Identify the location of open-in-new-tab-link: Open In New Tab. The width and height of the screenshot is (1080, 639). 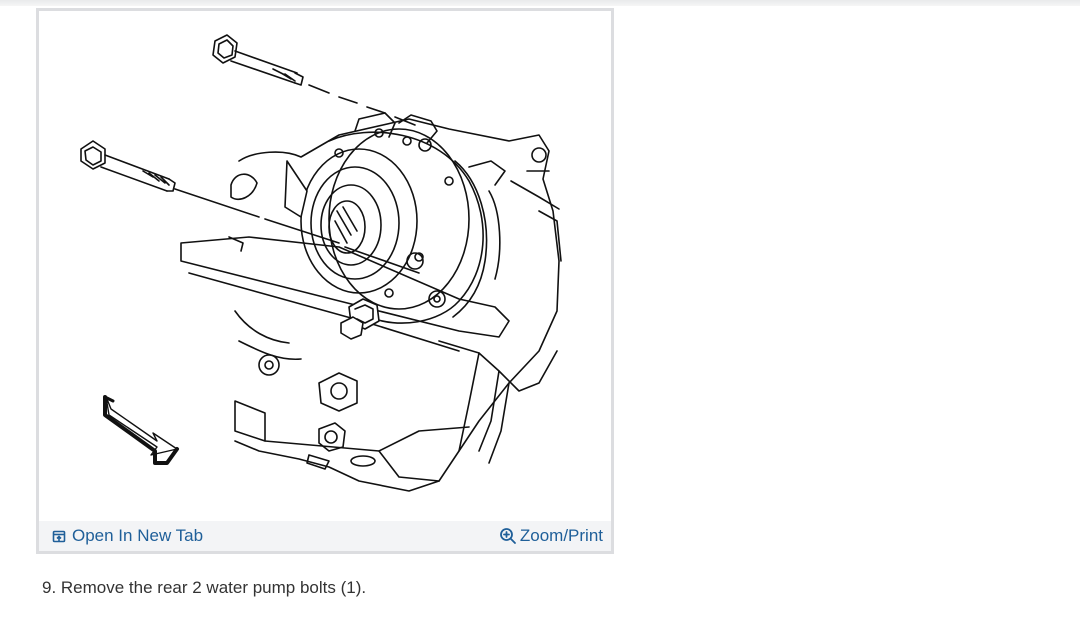
(127, 536).